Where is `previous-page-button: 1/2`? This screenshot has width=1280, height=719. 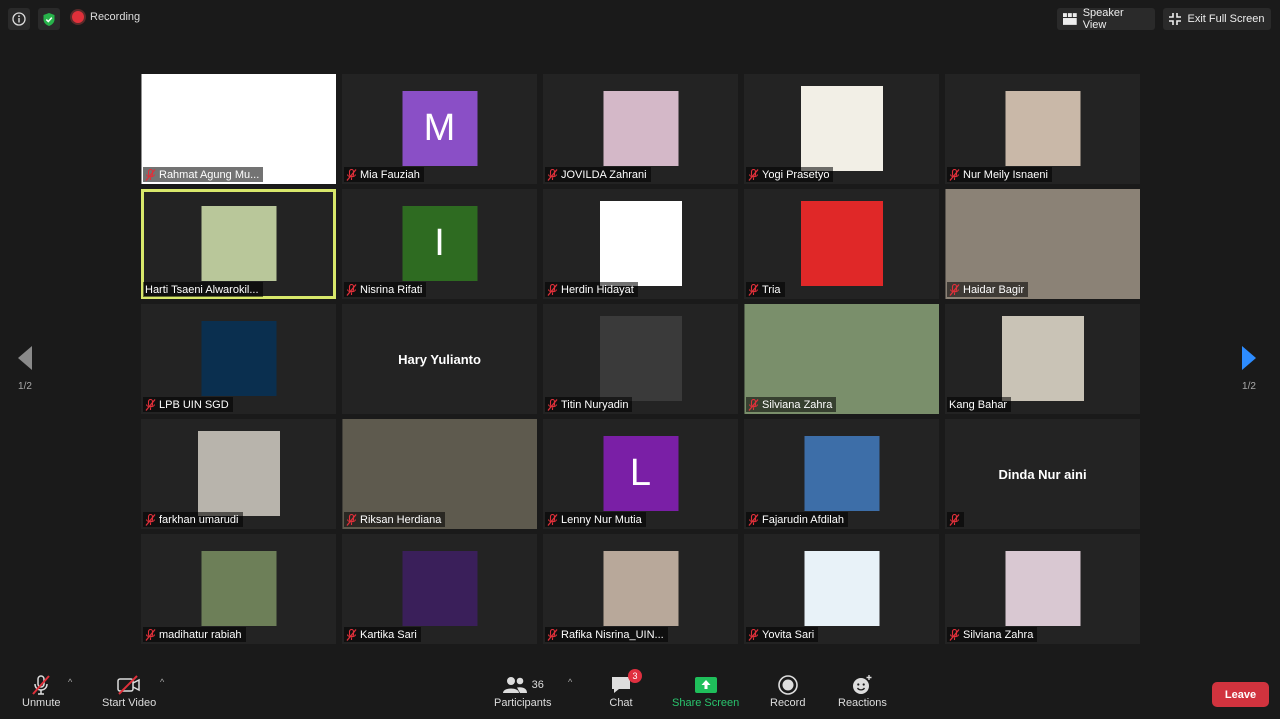
previous-page-button: 1/2 is located at coordinates (25, 368).